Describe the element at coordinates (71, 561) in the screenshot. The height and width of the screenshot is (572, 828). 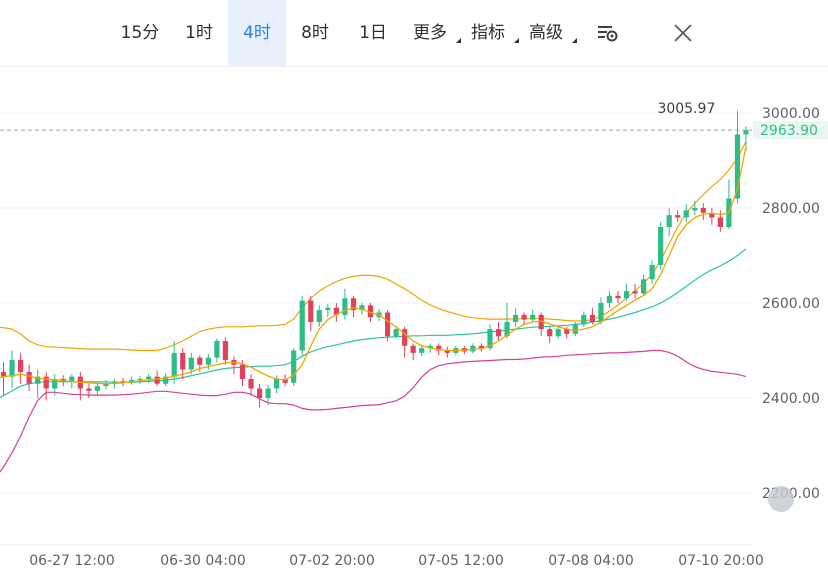
I see `x-tick-label: 06-27 12:00` at that location.